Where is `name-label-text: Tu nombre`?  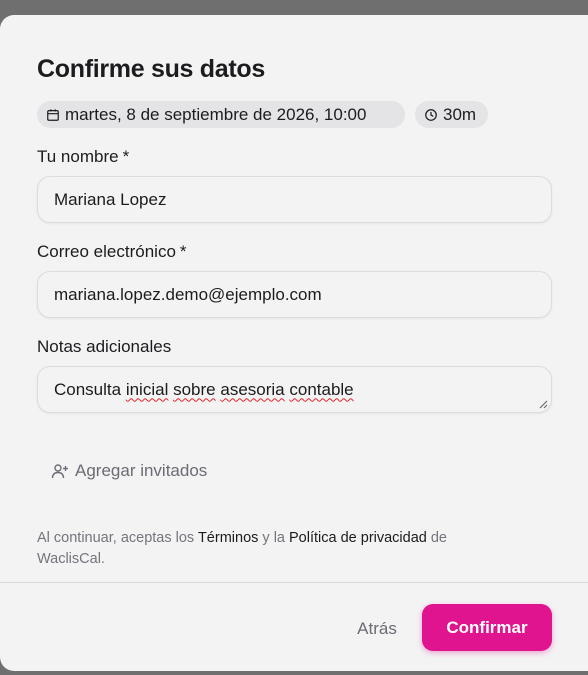
name-label-text: Tu nombre is located at coordinates (78, 156).